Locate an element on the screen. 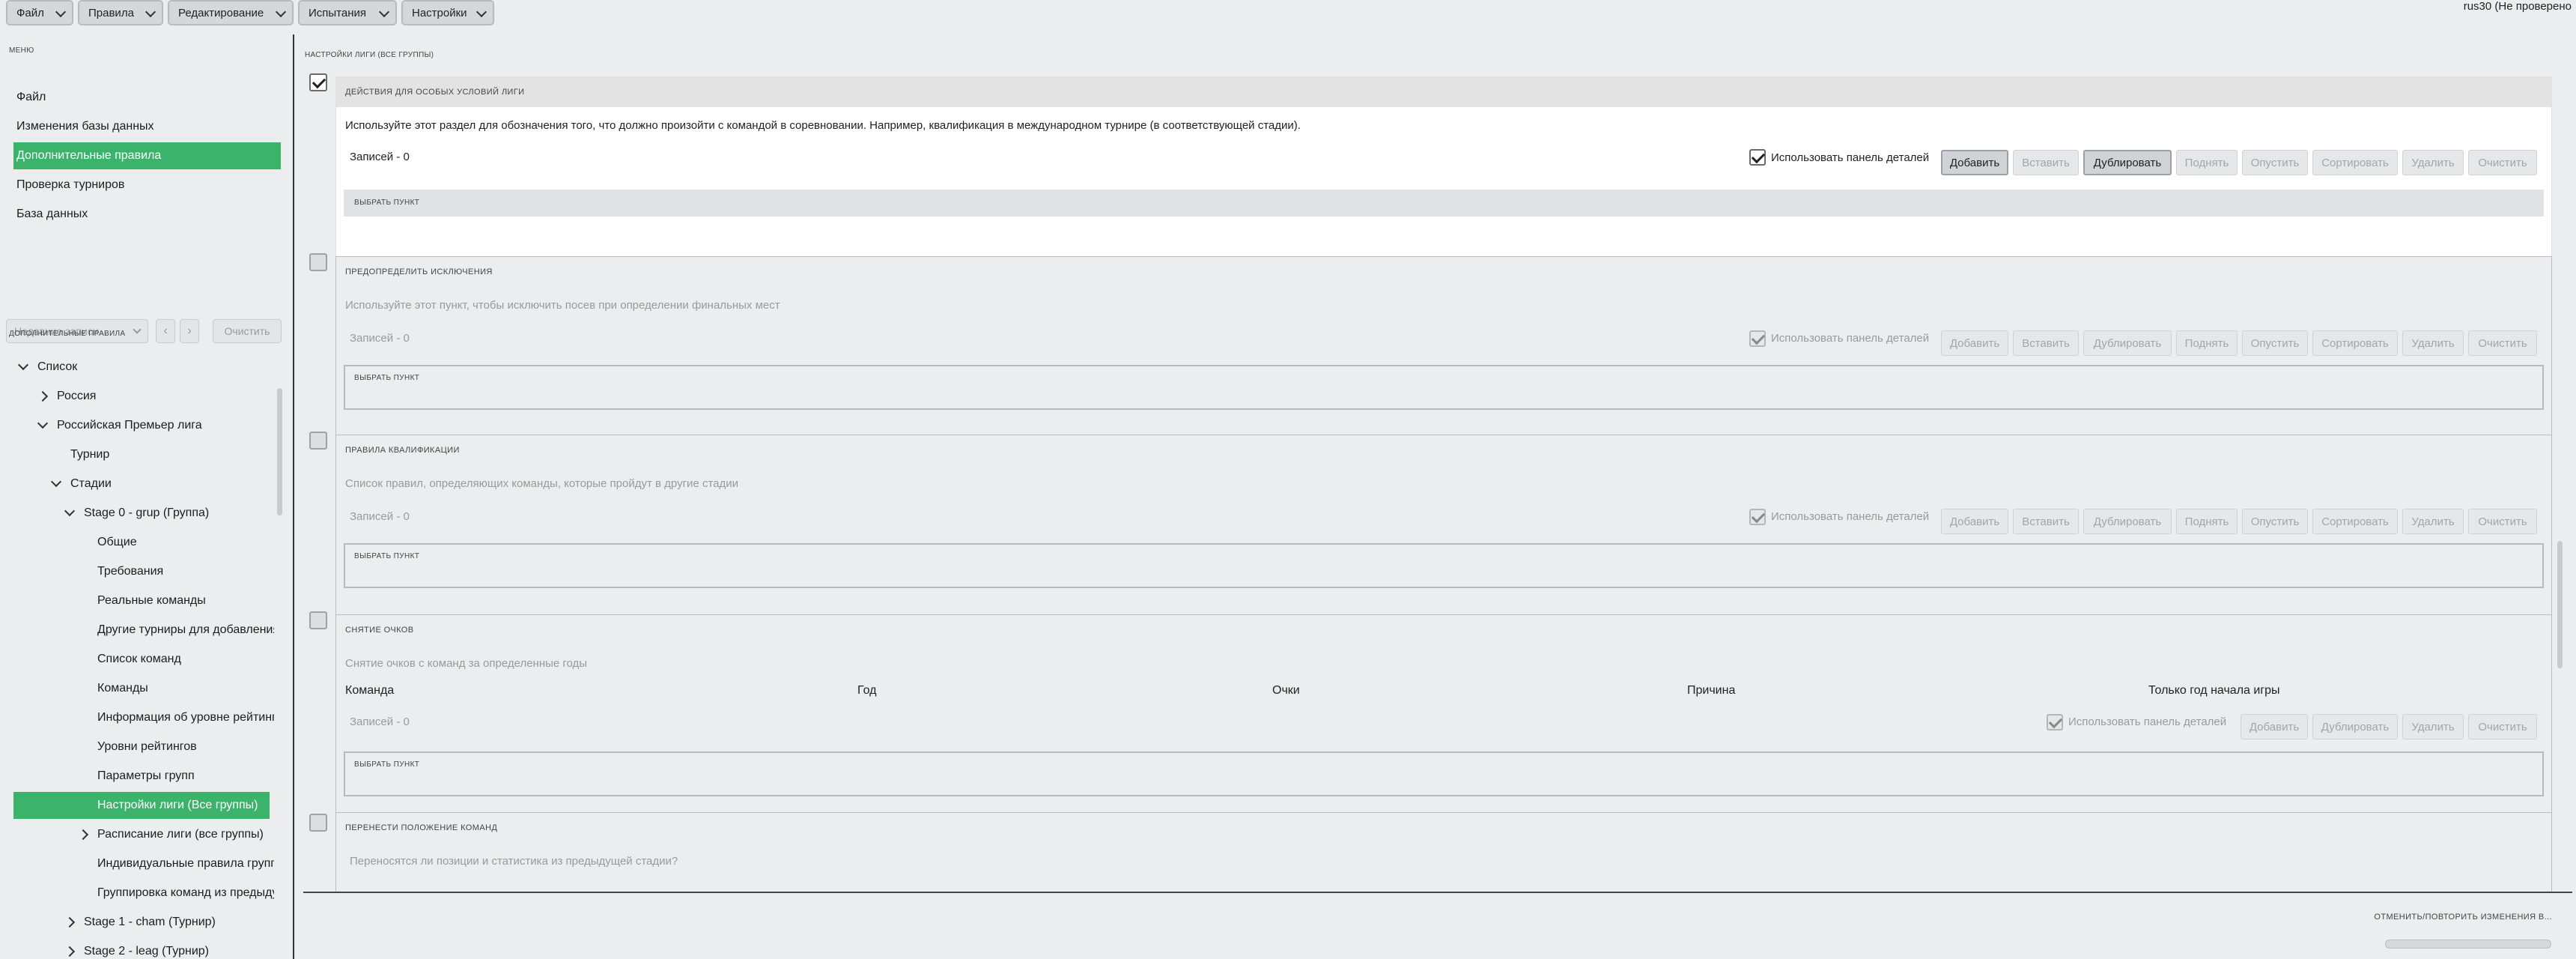  tree-item: Список команд is located at coordinates (185, 659).